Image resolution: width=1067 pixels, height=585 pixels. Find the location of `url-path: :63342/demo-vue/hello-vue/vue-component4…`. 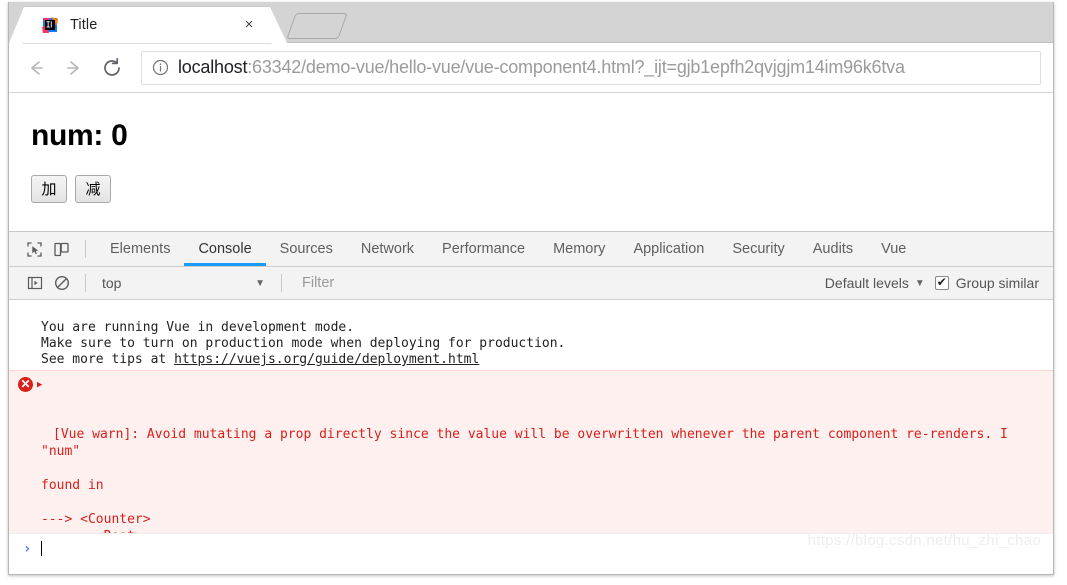

url-path: :63342/demo-vue/hello-vue/vue-component4… is located at coordinates (576, 67).